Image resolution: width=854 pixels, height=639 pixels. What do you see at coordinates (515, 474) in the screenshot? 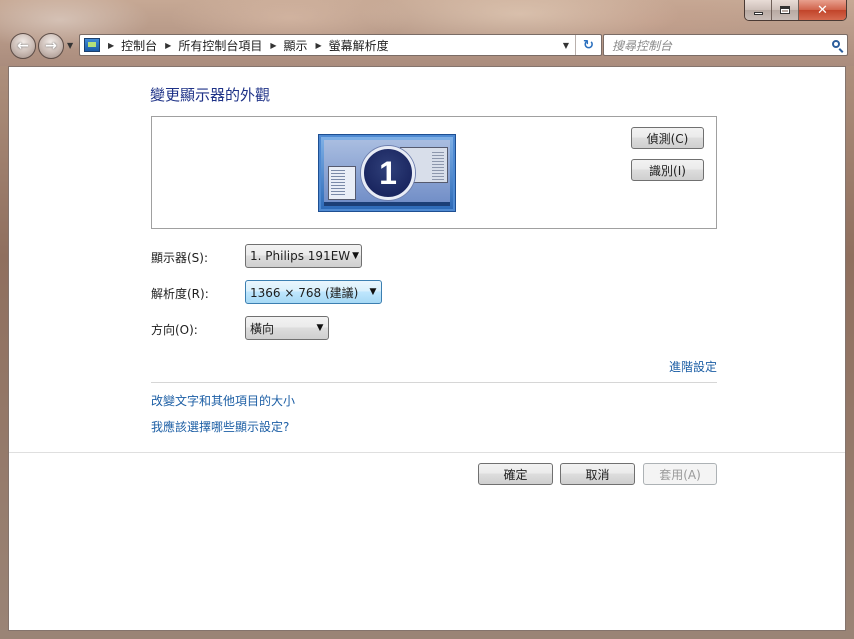
I see `ok-button: 確定` at bounding box center [515, 474].